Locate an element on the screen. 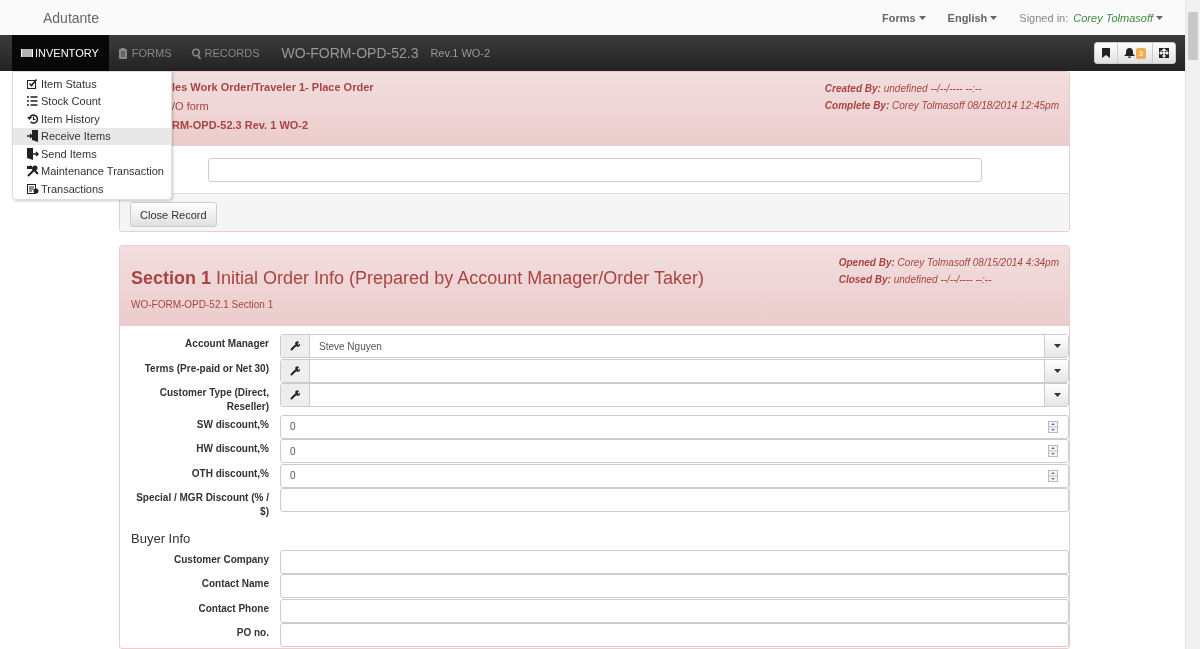  count-badge: 3 is located at coordinates (1140, 53).